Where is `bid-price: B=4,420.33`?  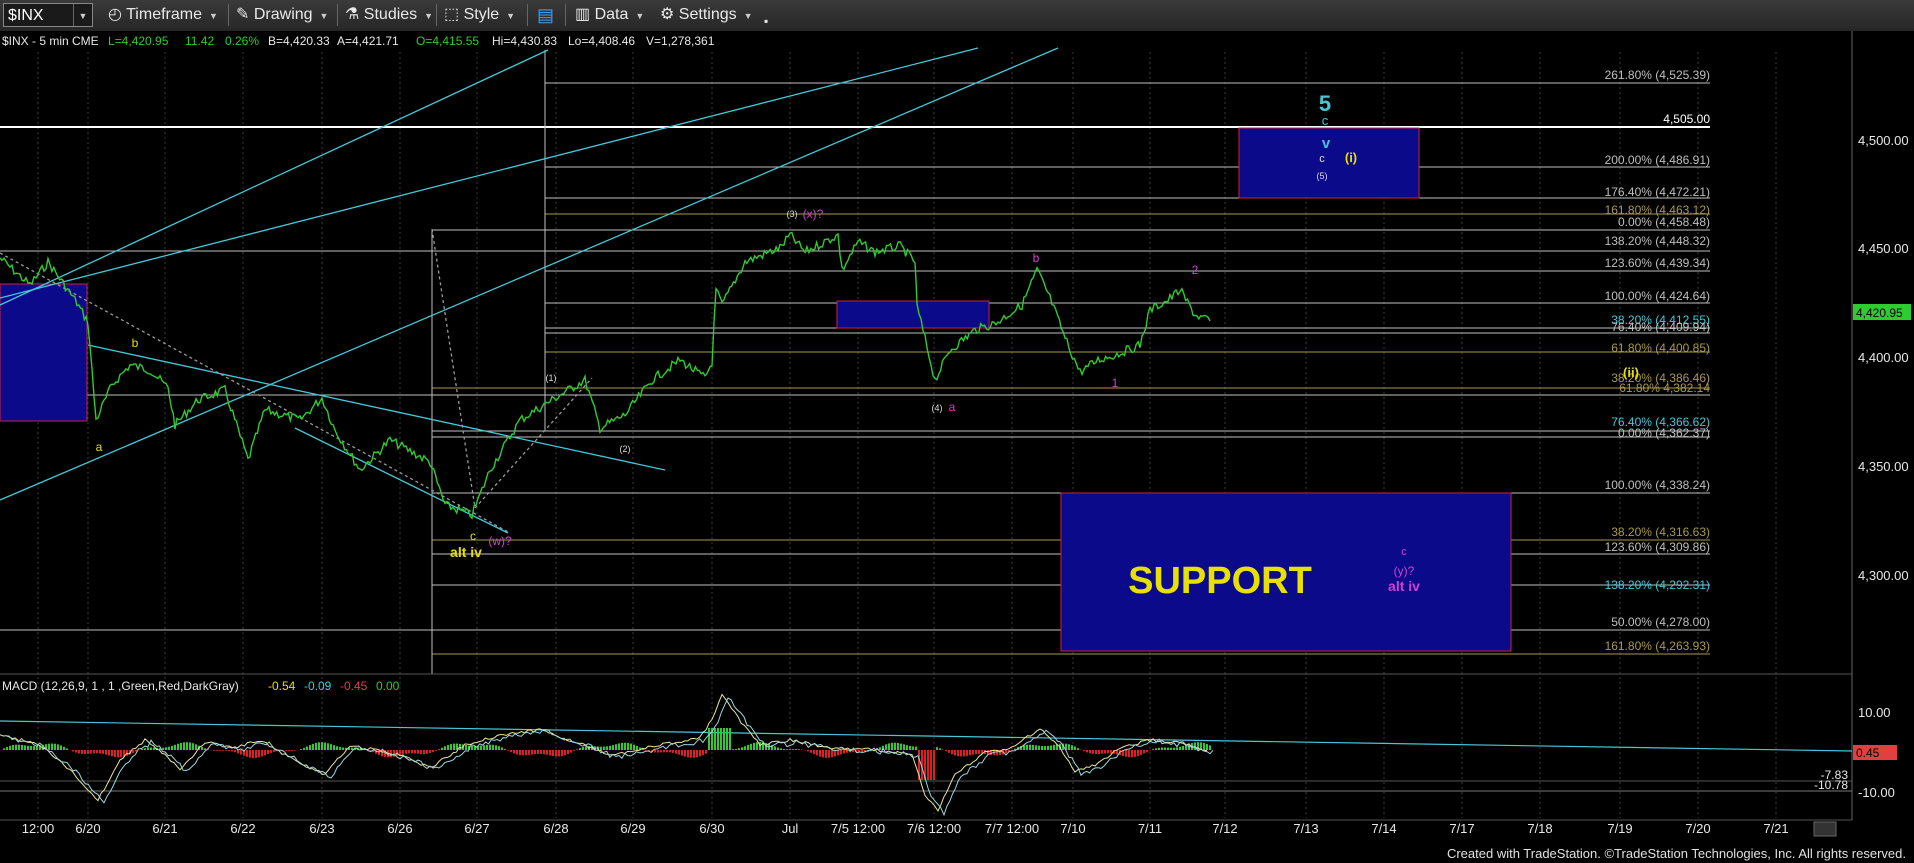 bid-price: B=4,420.33 is located at coordinates (299, 41).